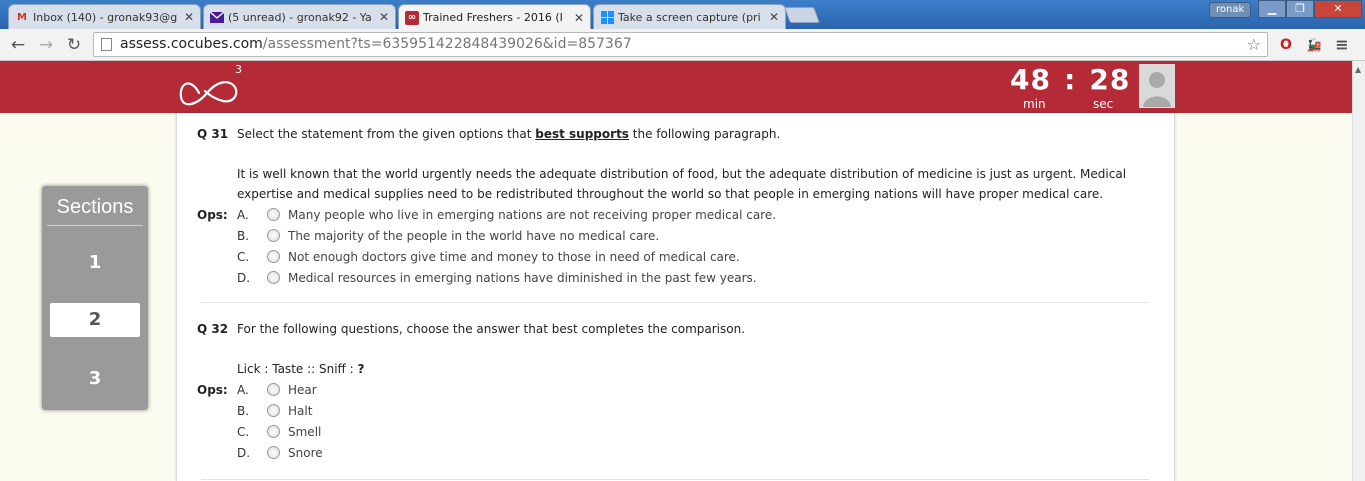 Image resolution: width=1365 pixels, height=481 pixels. What do you see at coordinates (302, 390) in the screenshot?
I see `option-text: Hear` at bounding box center [302, 390].